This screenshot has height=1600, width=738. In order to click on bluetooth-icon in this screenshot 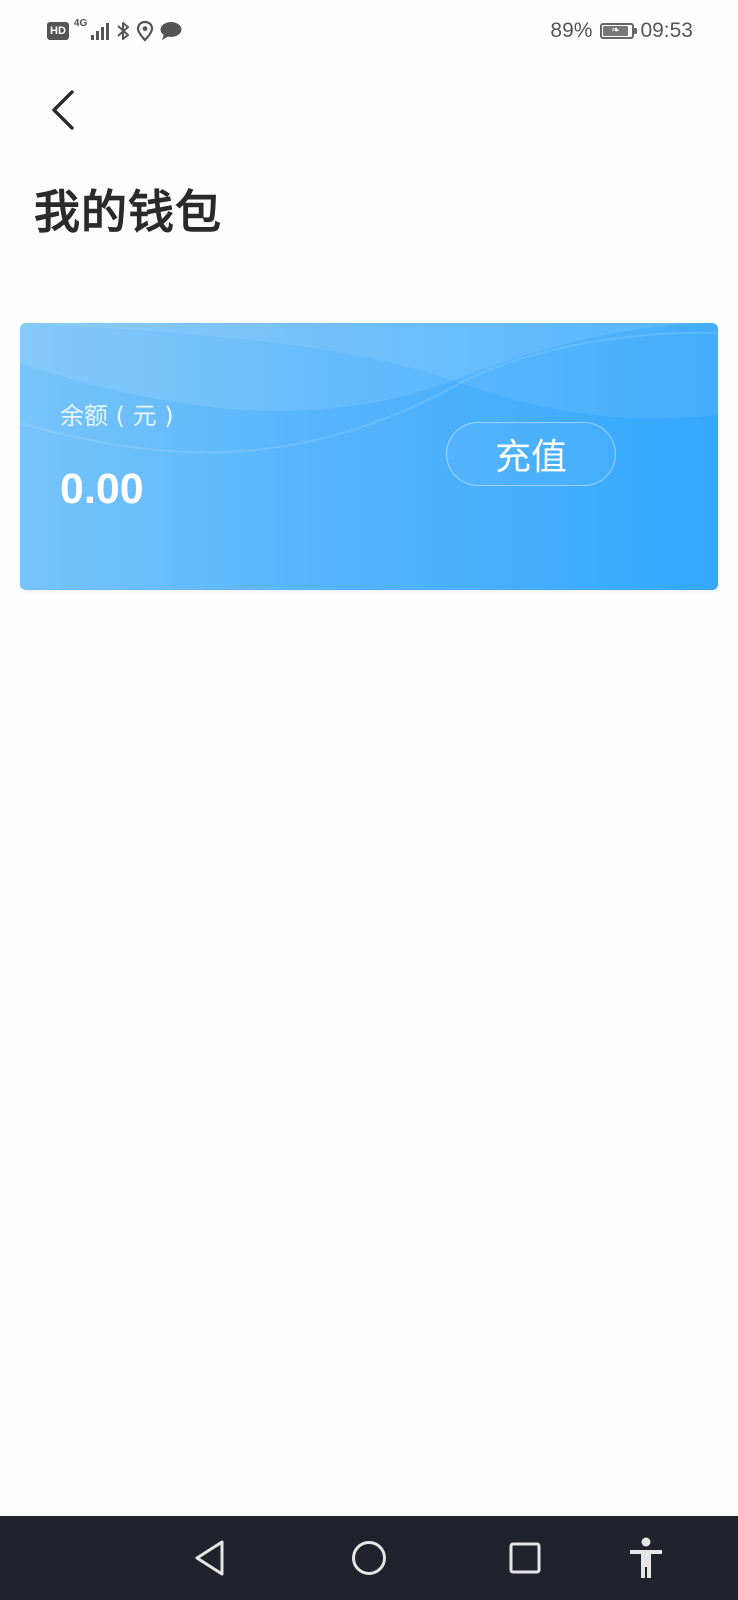, I will do `click(123, 31)`.